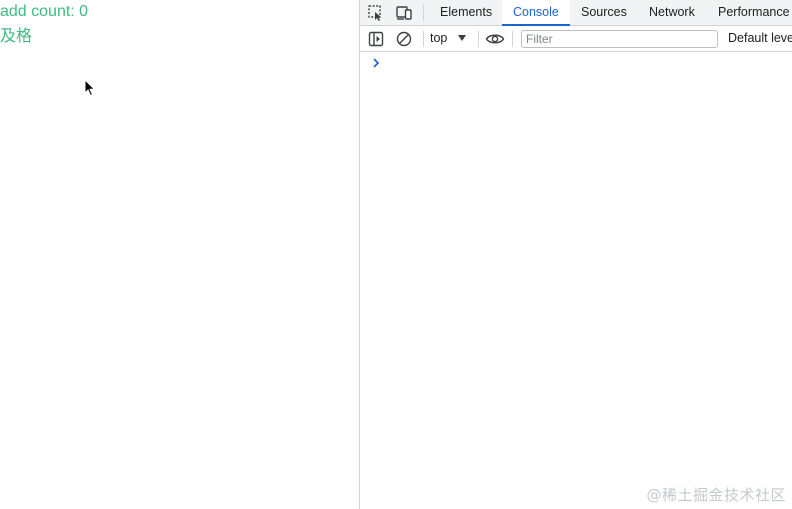 The height and width of the screenshot is (509, 792). I want to click on mouse-pointer-icon, so click(90, 88).